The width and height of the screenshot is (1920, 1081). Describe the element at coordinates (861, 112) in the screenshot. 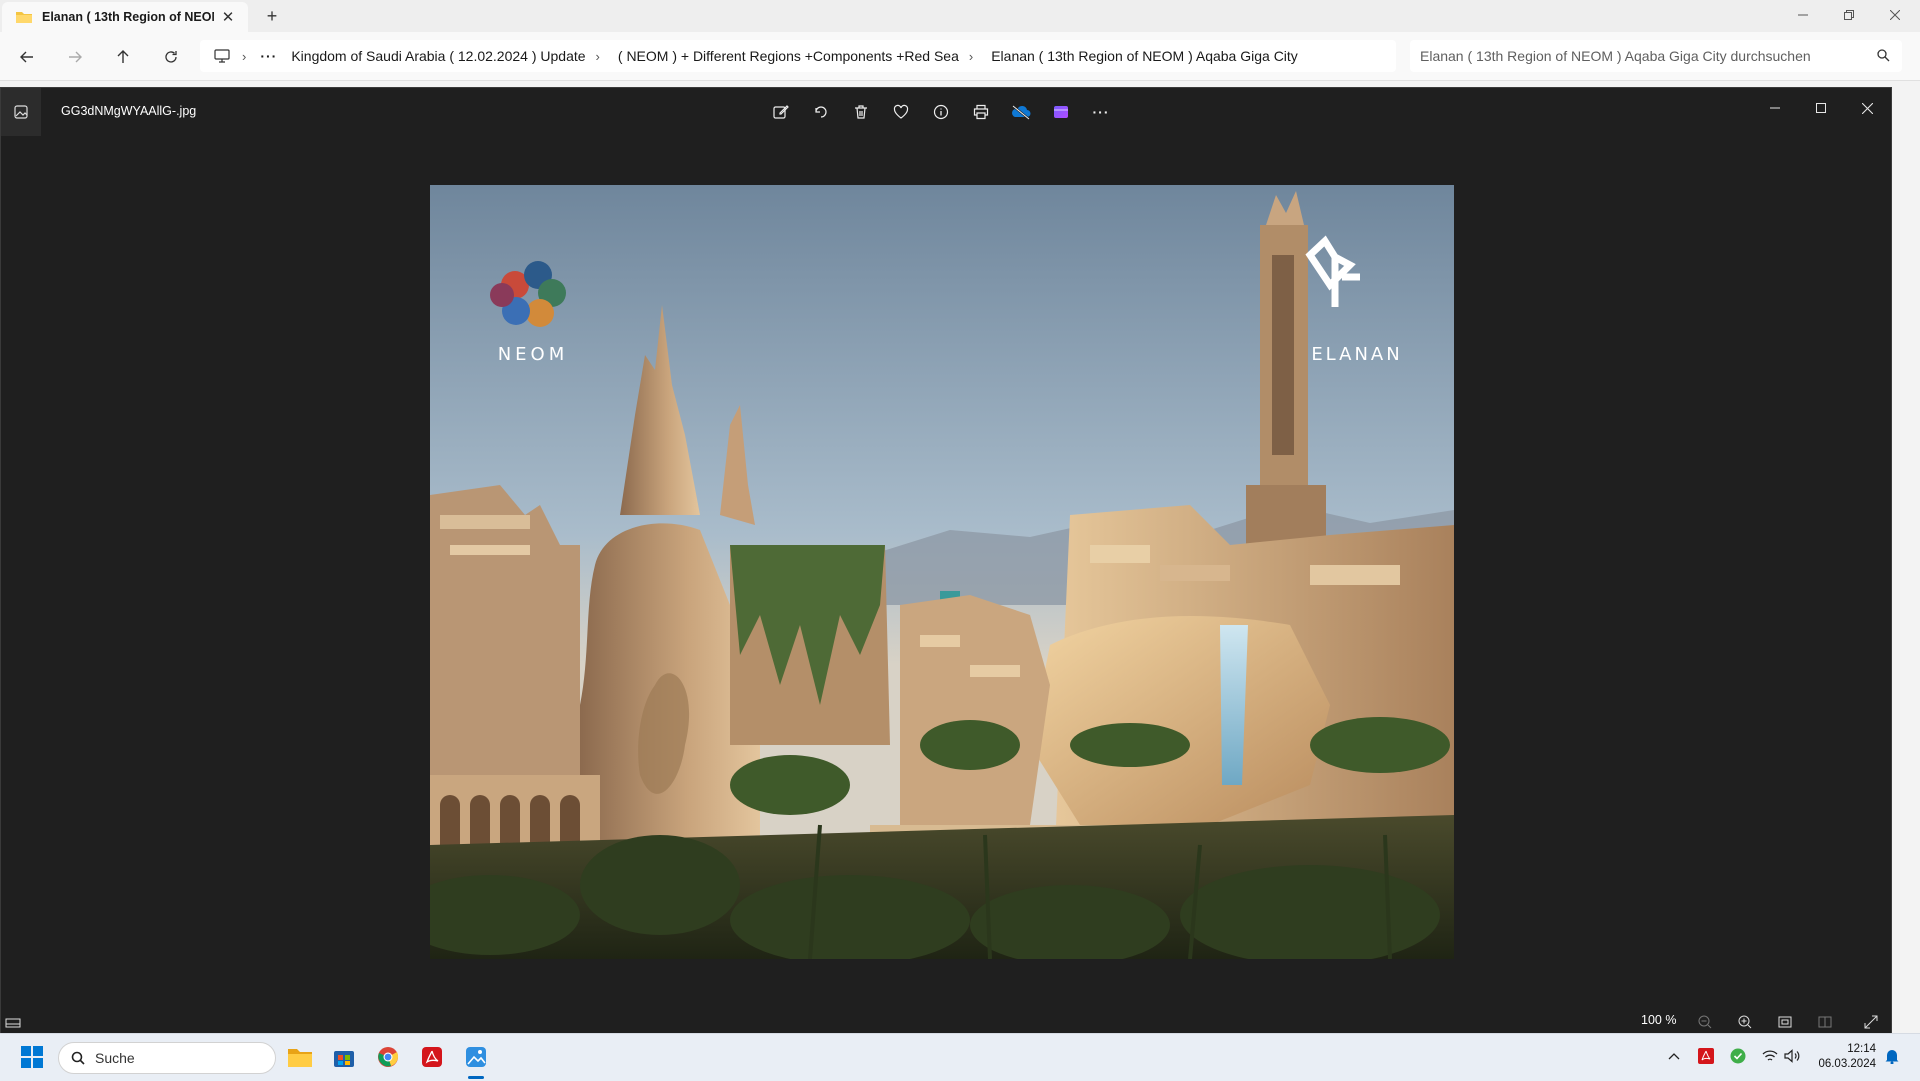

I see `delete-icon` at that location.